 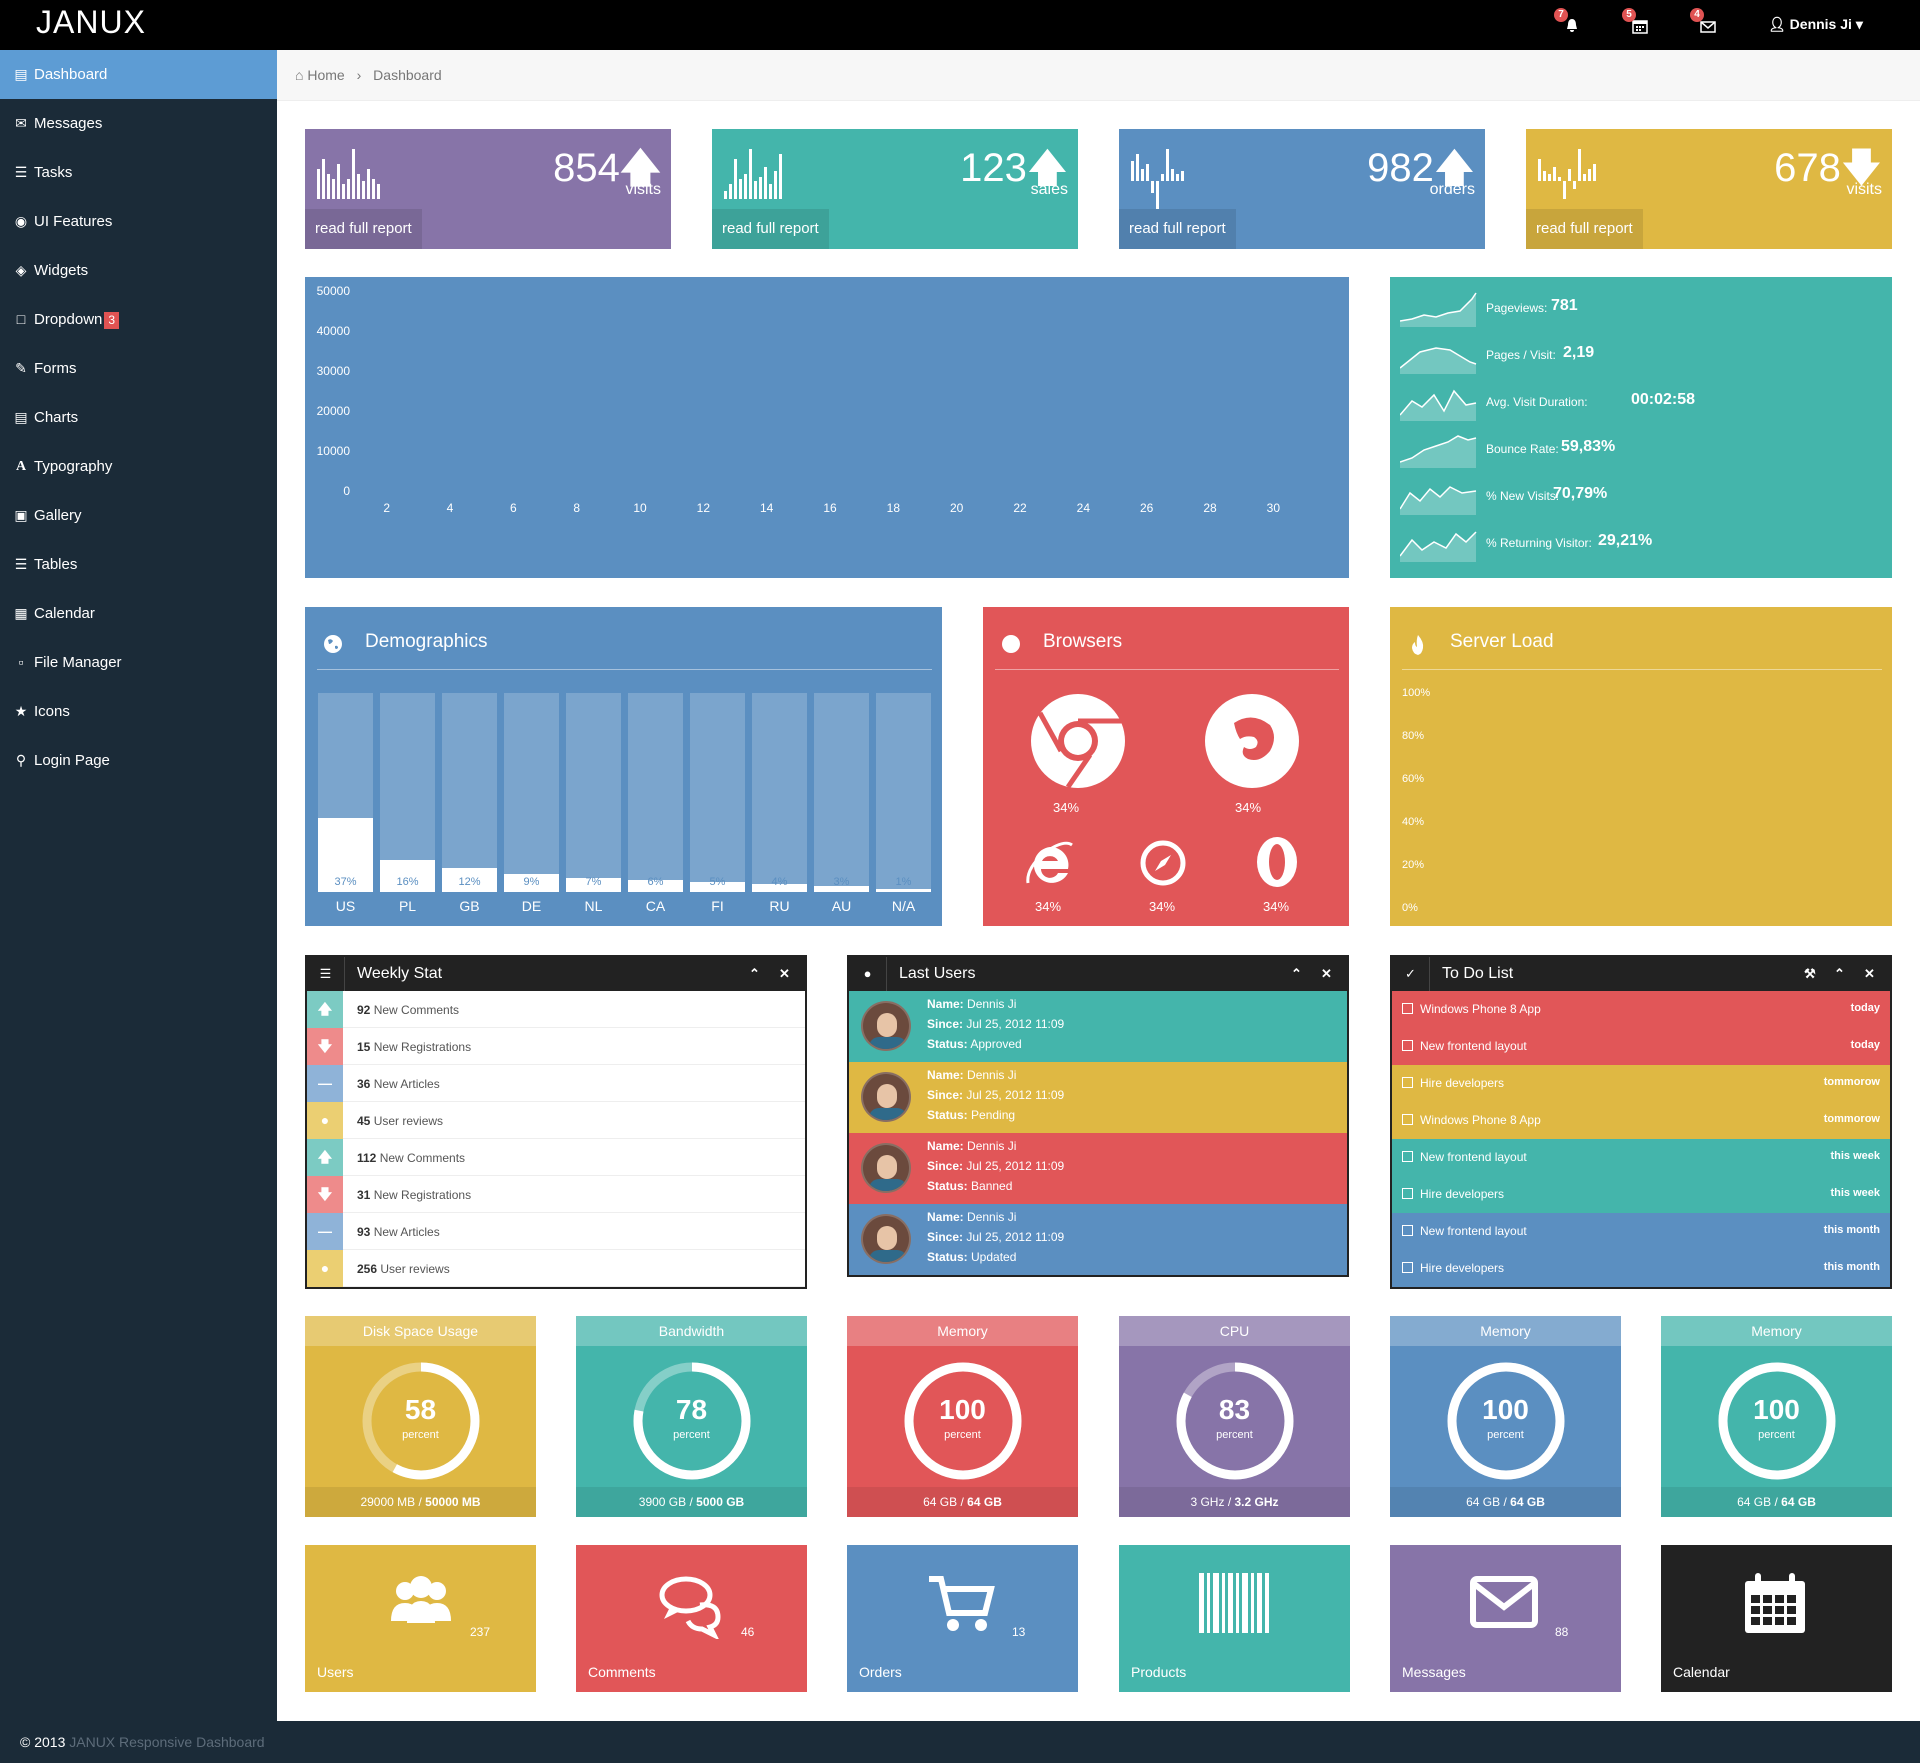 What do you see at coordinates (1049, 862) in the screenshot?
I see `ie-icon` at bounding box center [1049, 862].